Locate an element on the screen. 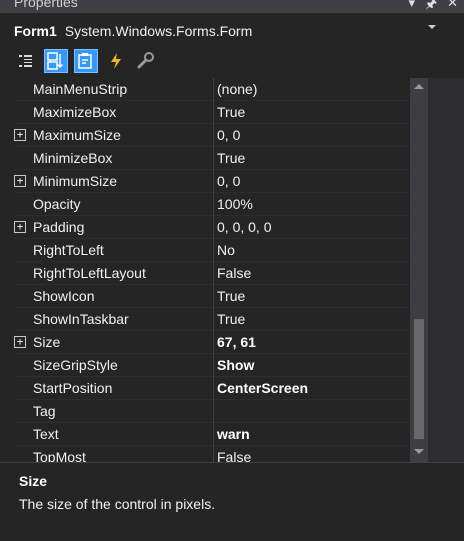 Image resolution: width=464 pixels, height=541 pixels. property-name: Size is located at coordinates (47, 342).